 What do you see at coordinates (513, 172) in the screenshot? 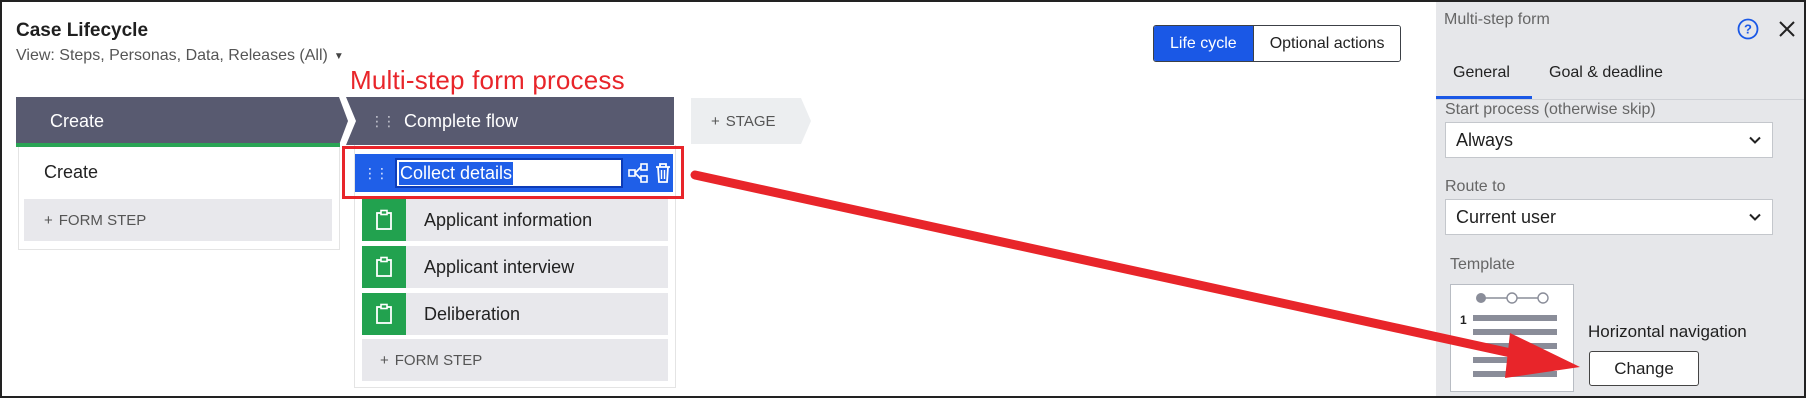
I see `annotation-highlight-box` at bounding box center [513, 172].